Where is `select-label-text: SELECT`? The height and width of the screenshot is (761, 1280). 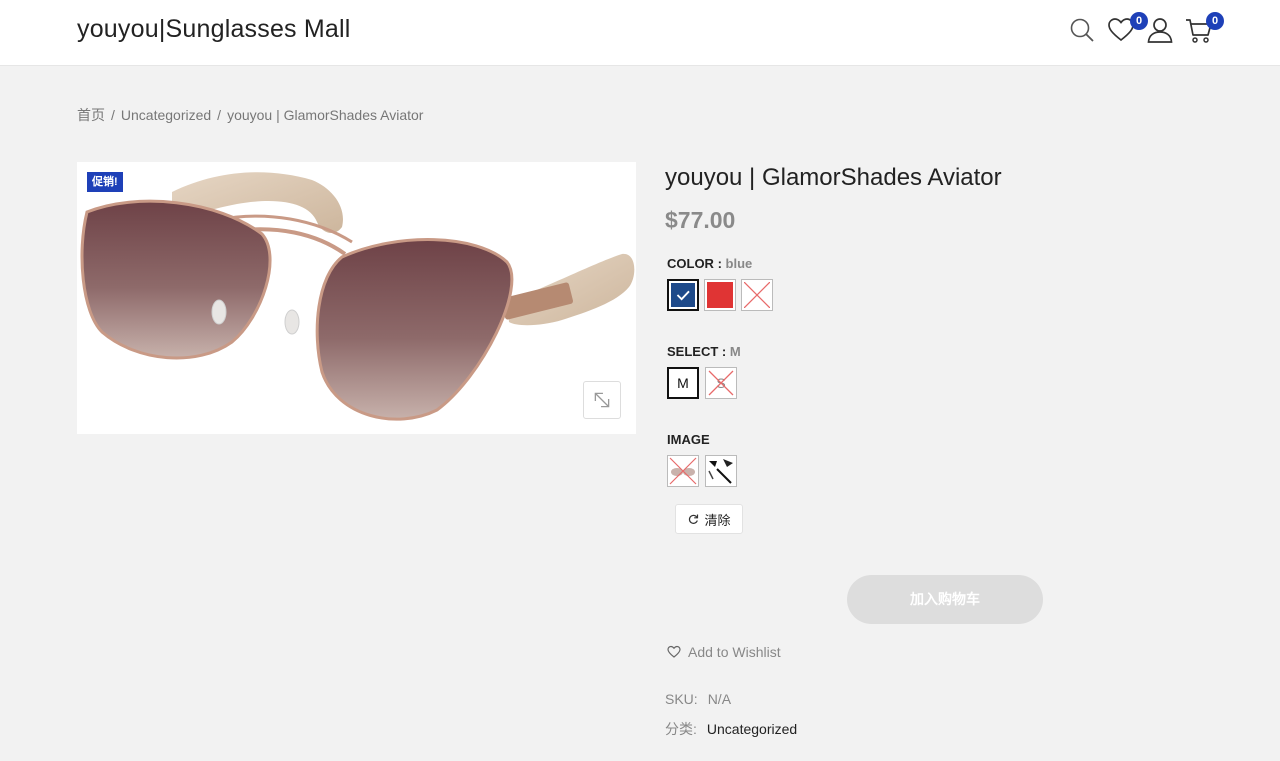 select-label-text: SELECT is located at coordinates (693, 351).